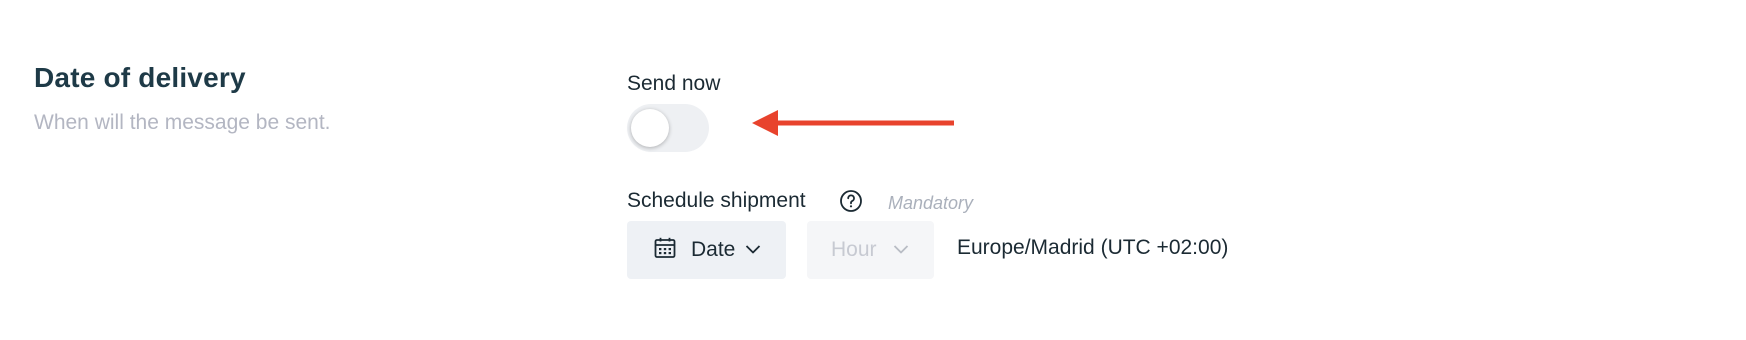 The image size is (1746, 340). What do you see at coordinates (1093, 247) in the screenshot?
I see `timezone-label: Europe/Madrid (UTC +02:00)` at bounding box center [1093, 247].